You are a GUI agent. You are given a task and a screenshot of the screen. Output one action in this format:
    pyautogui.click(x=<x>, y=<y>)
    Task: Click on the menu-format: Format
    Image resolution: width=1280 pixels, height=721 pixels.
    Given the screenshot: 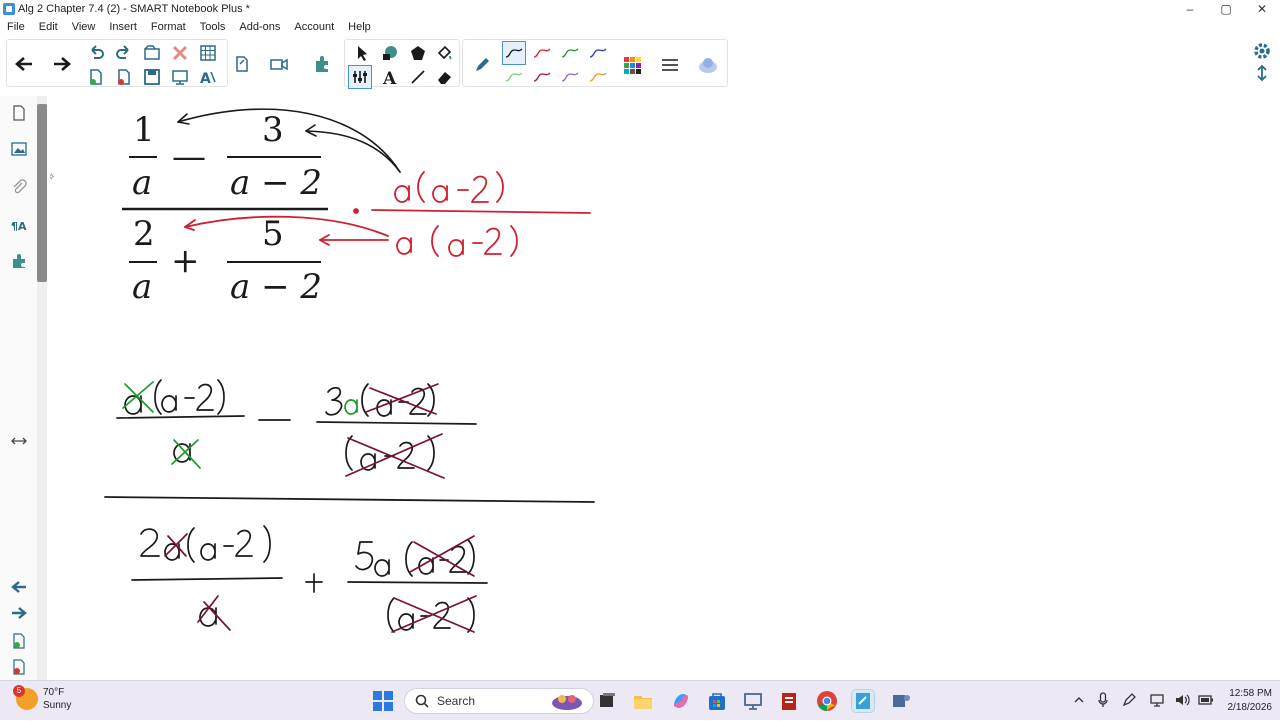 What is the action you would take?
    pyautogui.click(x=168, y=27)
    